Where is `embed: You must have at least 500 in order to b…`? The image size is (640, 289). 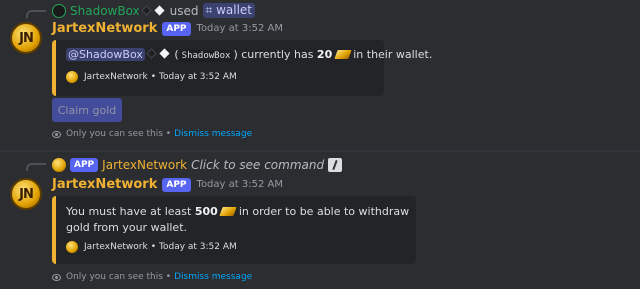
embed: You must have at least 500 in order to b… is located at coordinates (234, 230).